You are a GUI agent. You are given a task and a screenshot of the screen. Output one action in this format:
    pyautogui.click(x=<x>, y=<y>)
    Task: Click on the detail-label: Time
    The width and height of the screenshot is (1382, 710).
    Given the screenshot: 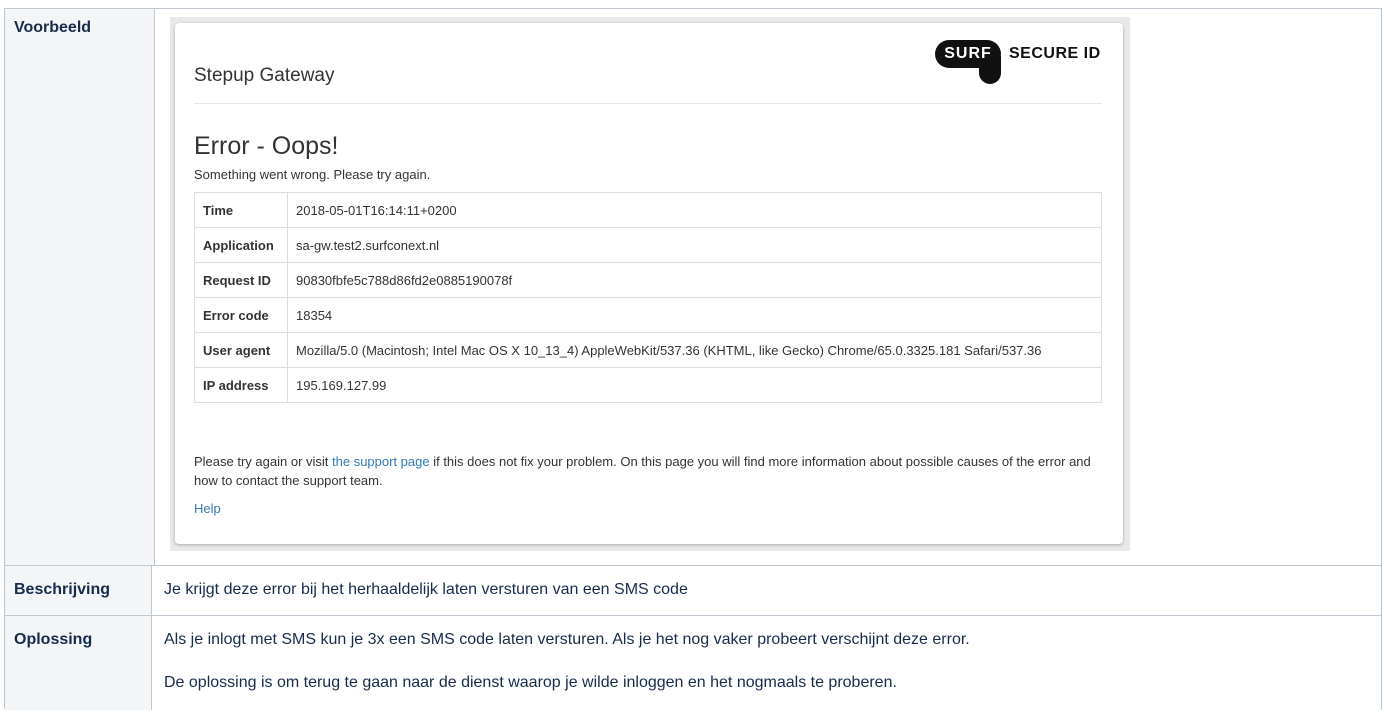 What is the action you would take?
    pyautogui.click(x=241, y=210)
    